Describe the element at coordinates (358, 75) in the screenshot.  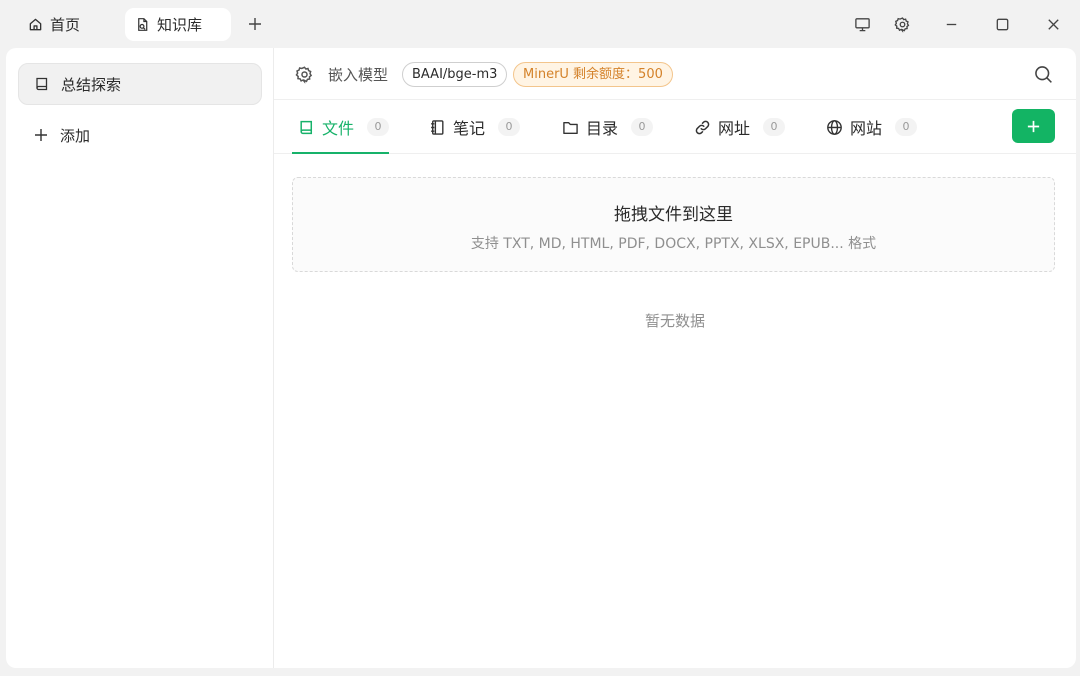
I see `embed-model-label: 嵌入模型` at that location.